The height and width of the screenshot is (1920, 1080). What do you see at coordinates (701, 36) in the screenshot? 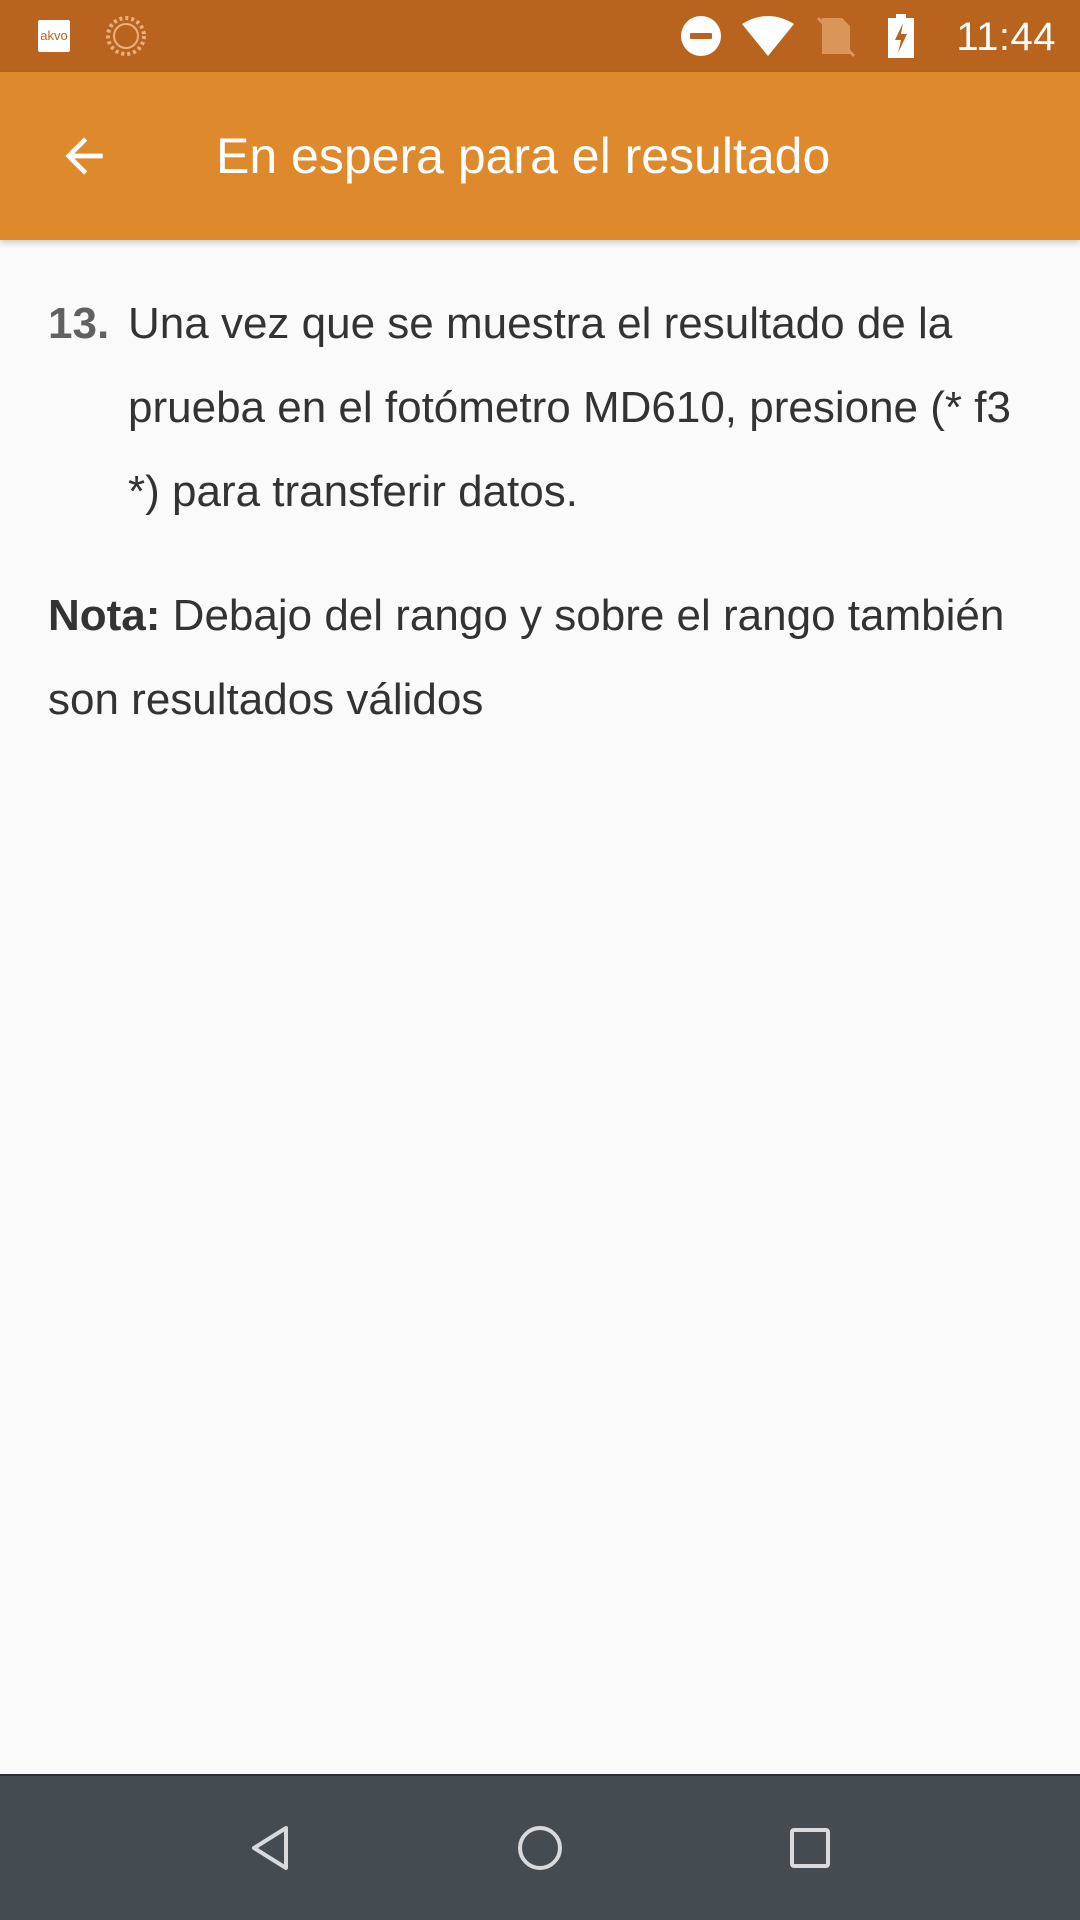
I see `do-not-disturb-icon` at bounding box center [701, 36].